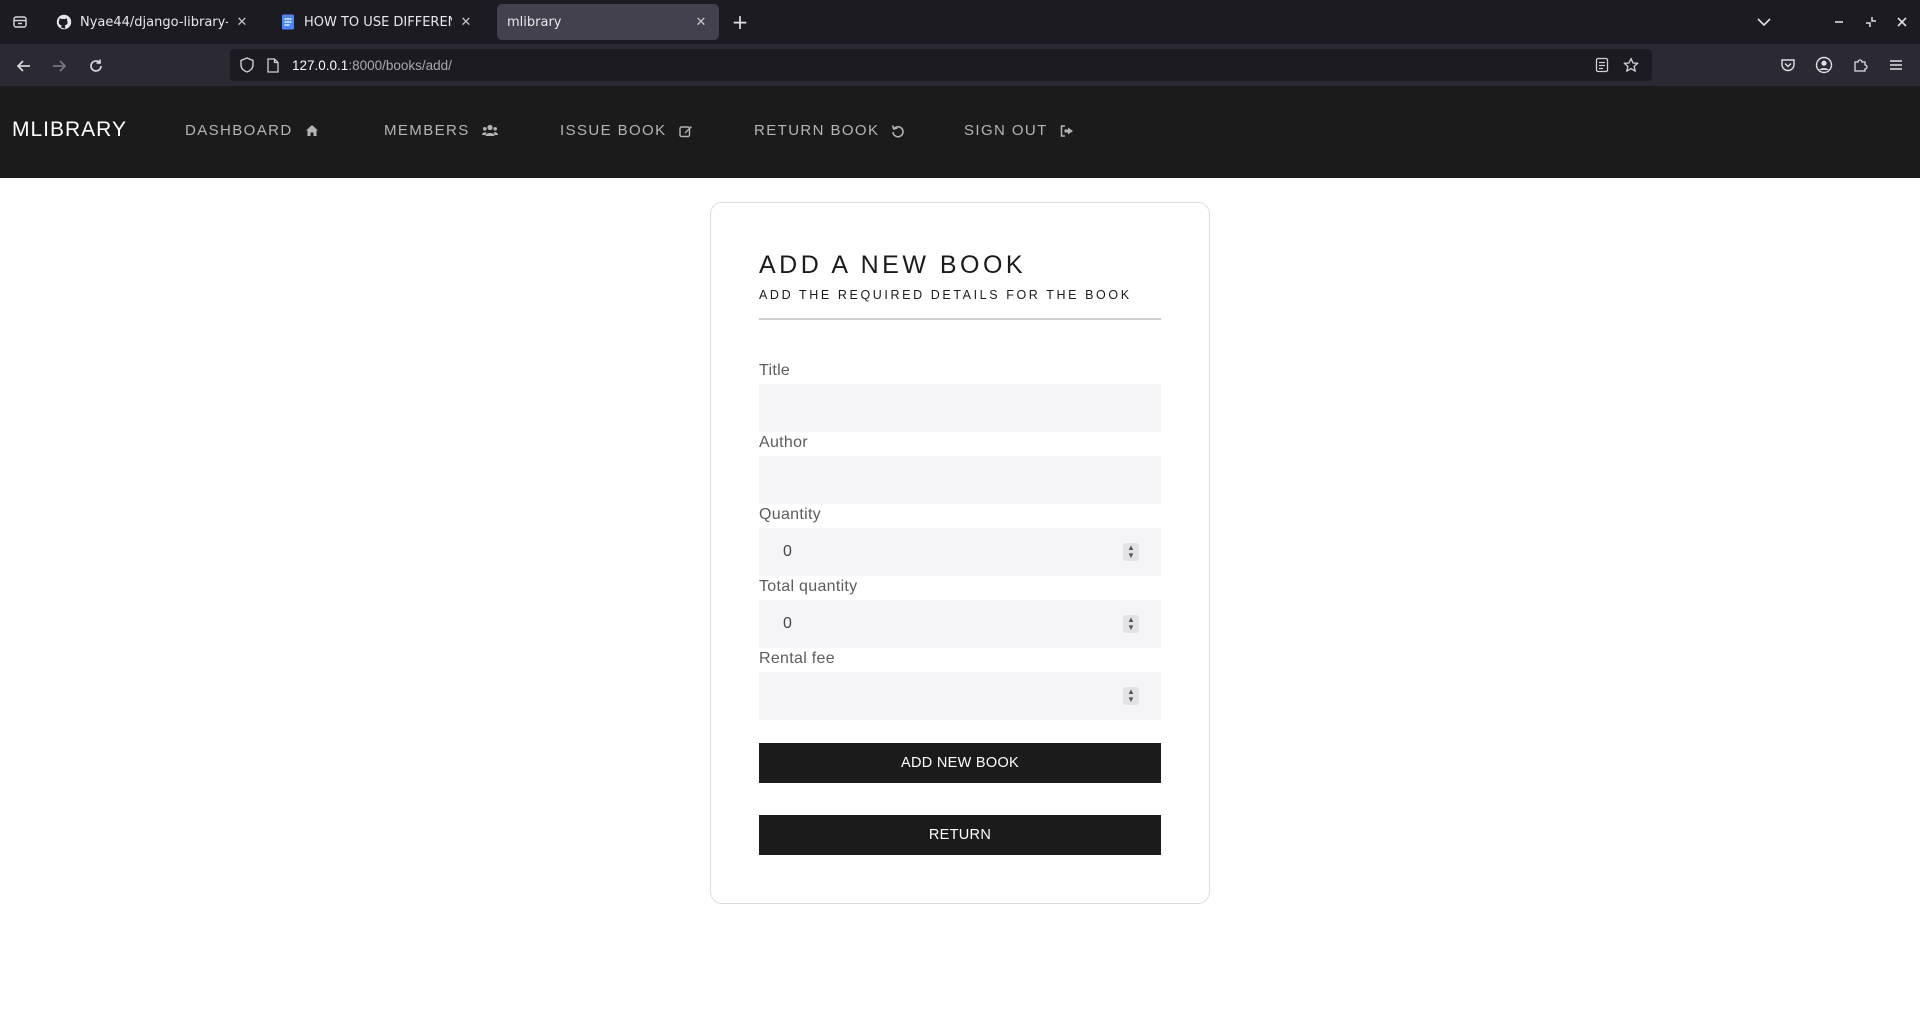  Describe the element at coordinates (64, 22) in the screenshot. I see `github-icon` at that location.